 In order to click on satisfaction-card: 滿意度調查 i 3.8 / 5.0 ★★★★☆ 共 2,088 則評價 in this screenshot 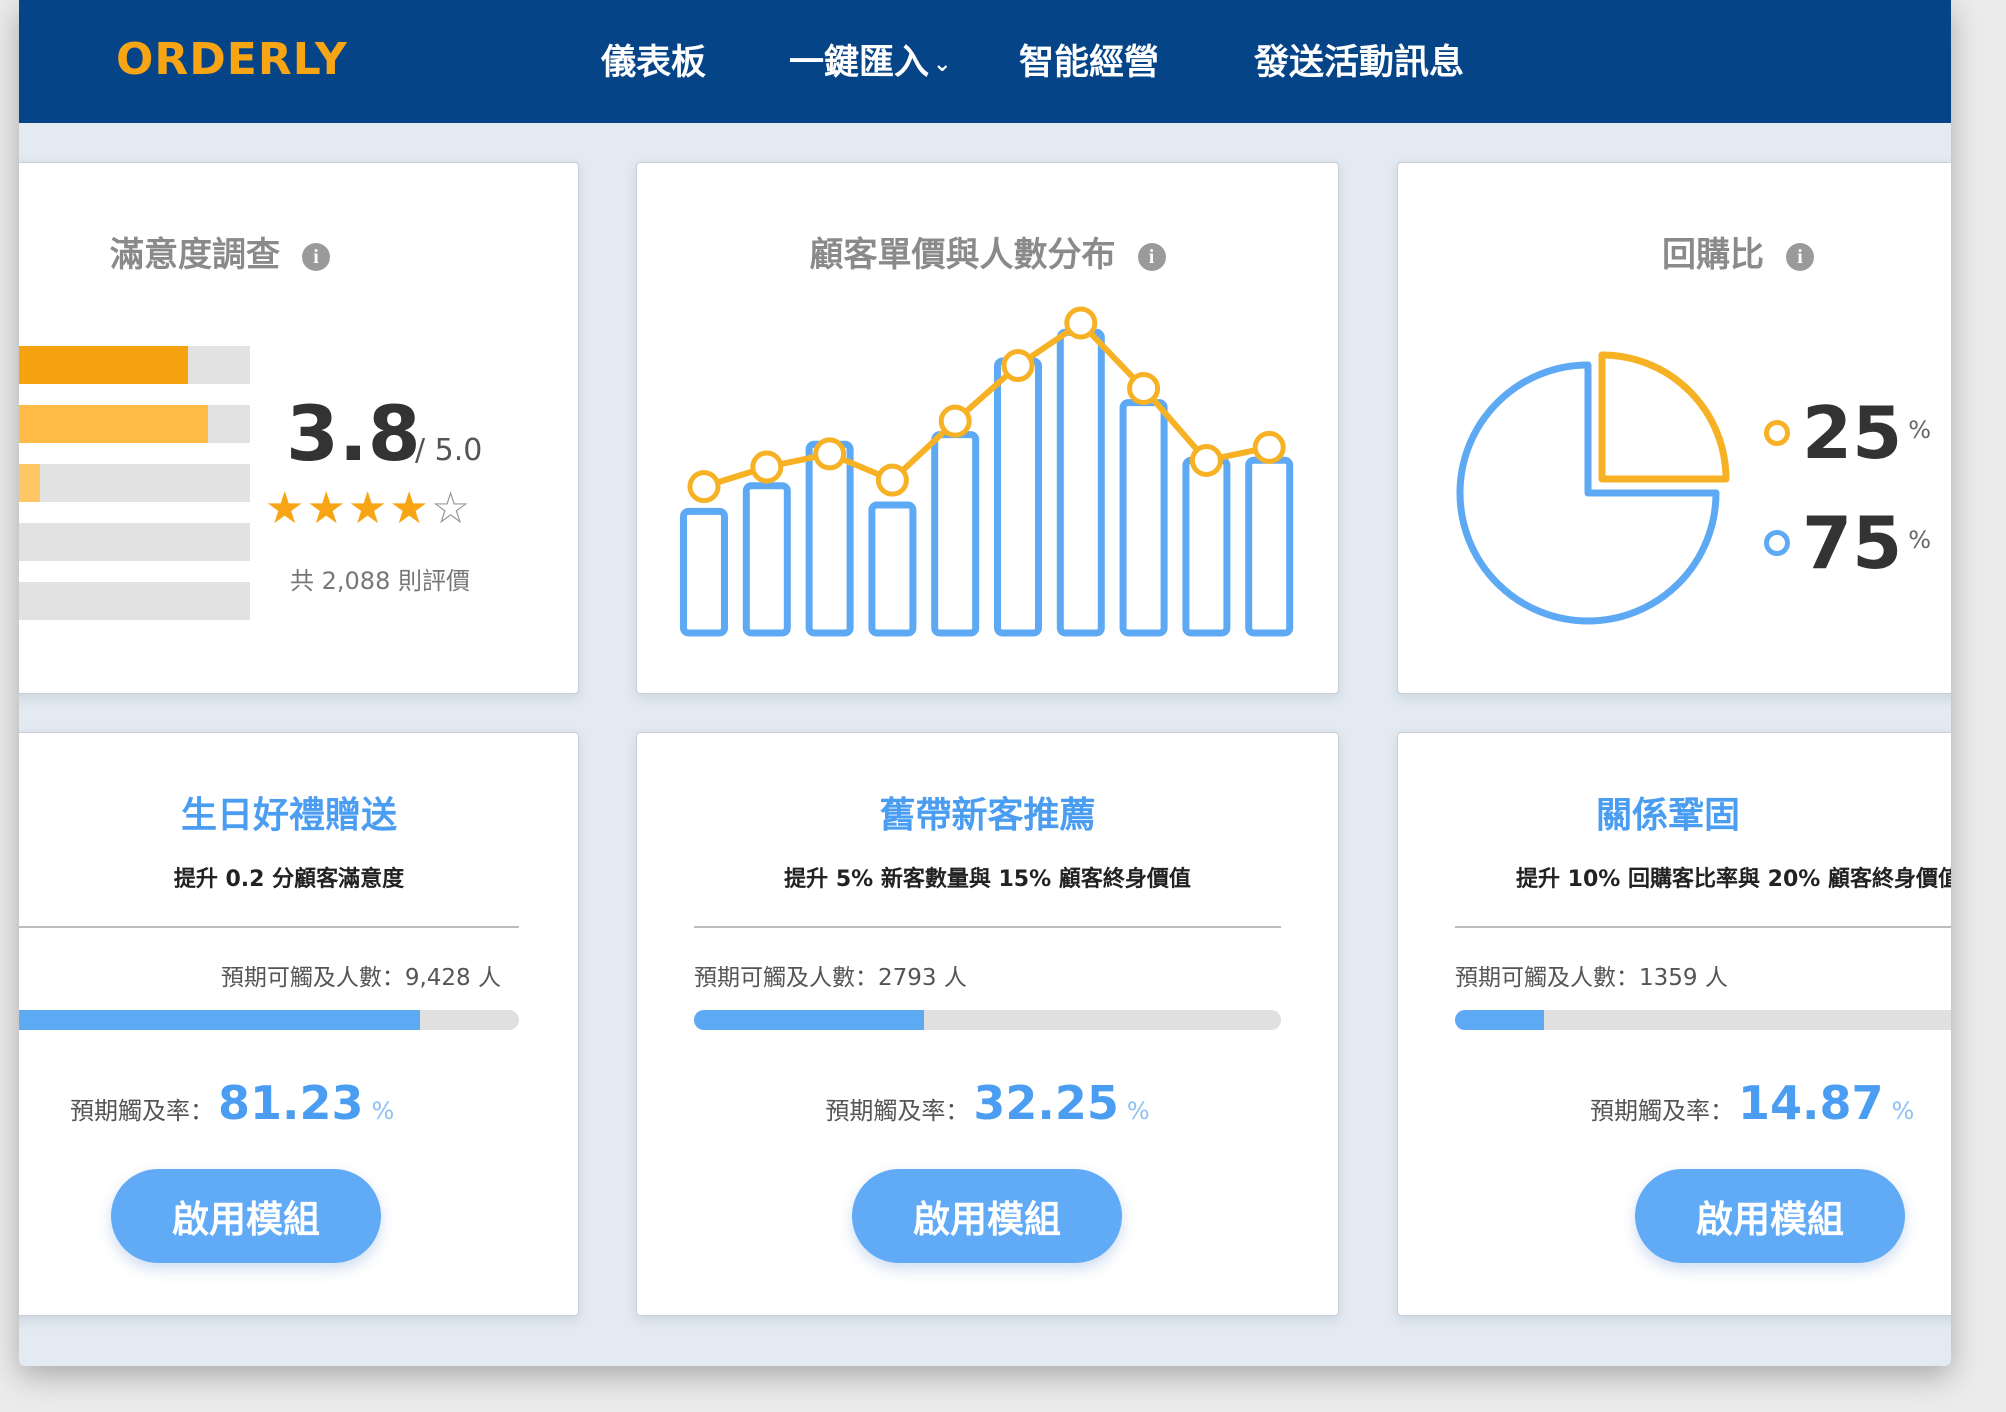, I will do `click(299, 428)`.